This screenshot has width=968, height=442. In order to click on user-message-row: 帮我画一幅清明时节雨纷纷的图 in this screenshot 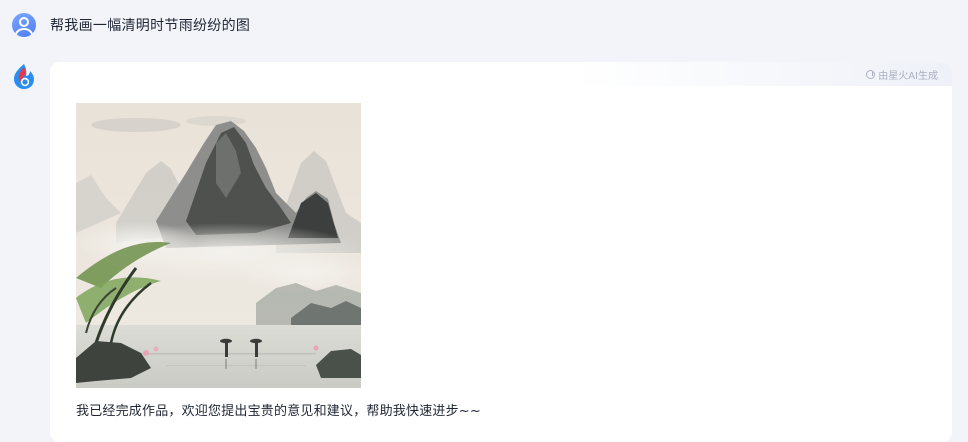, I will do `click(131, 25)`.